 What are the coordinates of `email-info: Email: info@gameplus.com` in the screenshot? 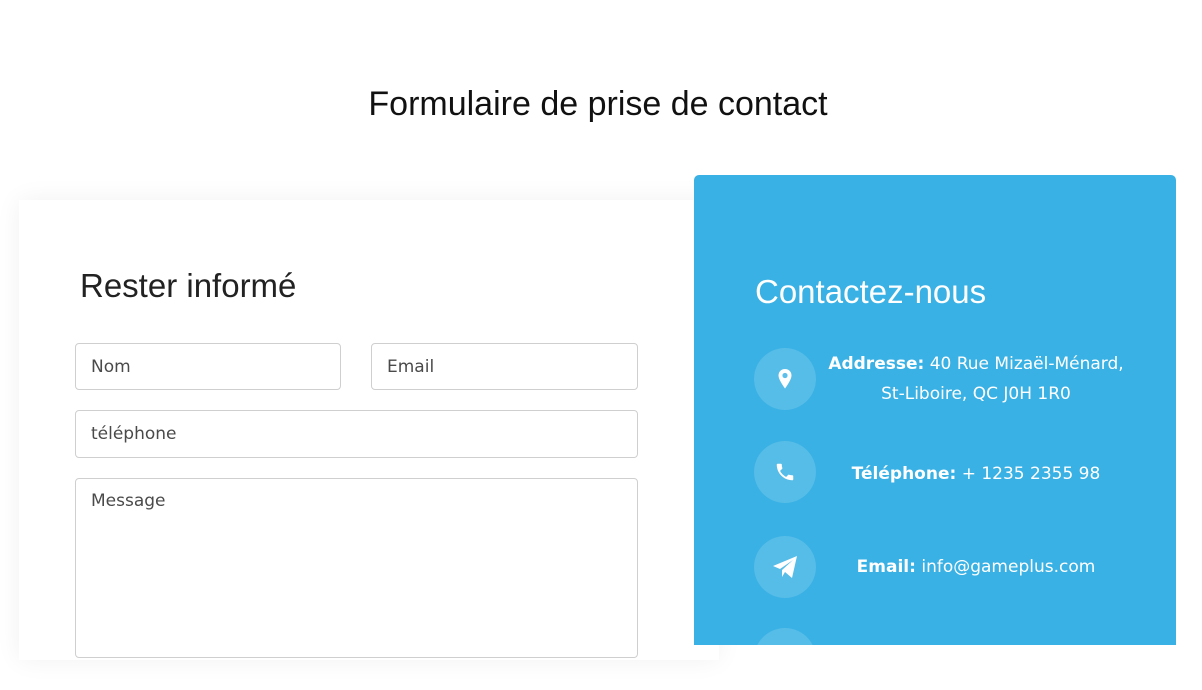 It's located at (976, 567).